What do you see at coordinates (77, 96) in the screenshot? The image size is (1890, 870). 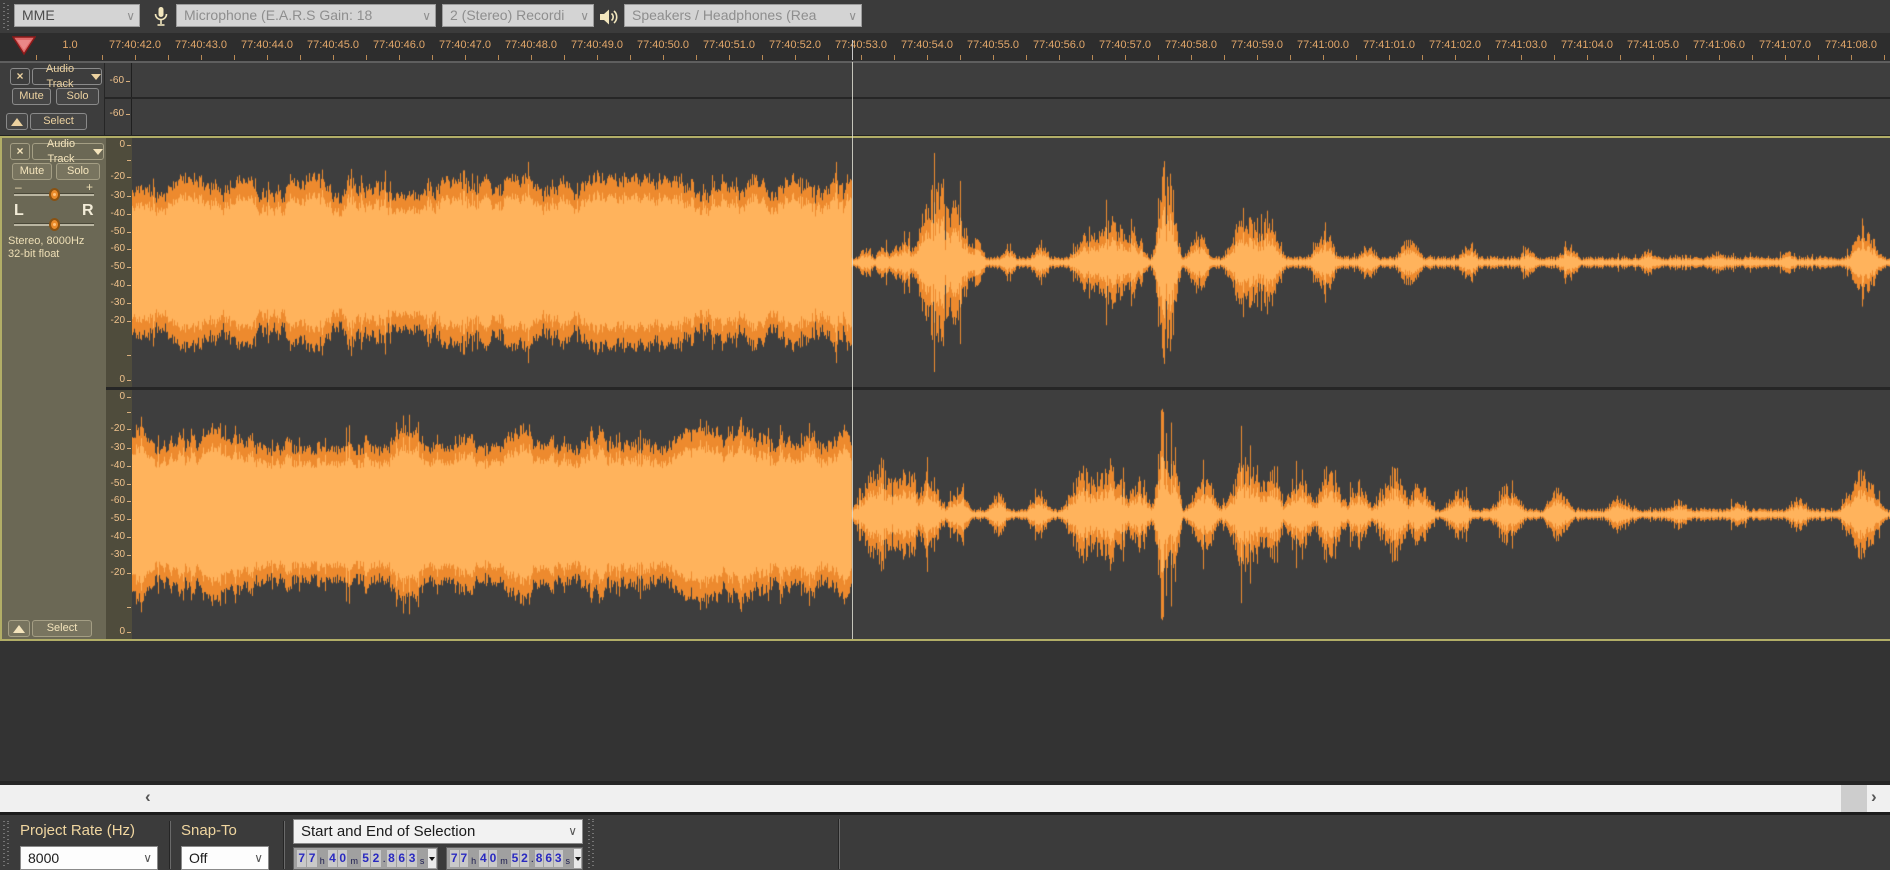 I see `track-1-solo-button: Solo` at bounding box center [77, 96].